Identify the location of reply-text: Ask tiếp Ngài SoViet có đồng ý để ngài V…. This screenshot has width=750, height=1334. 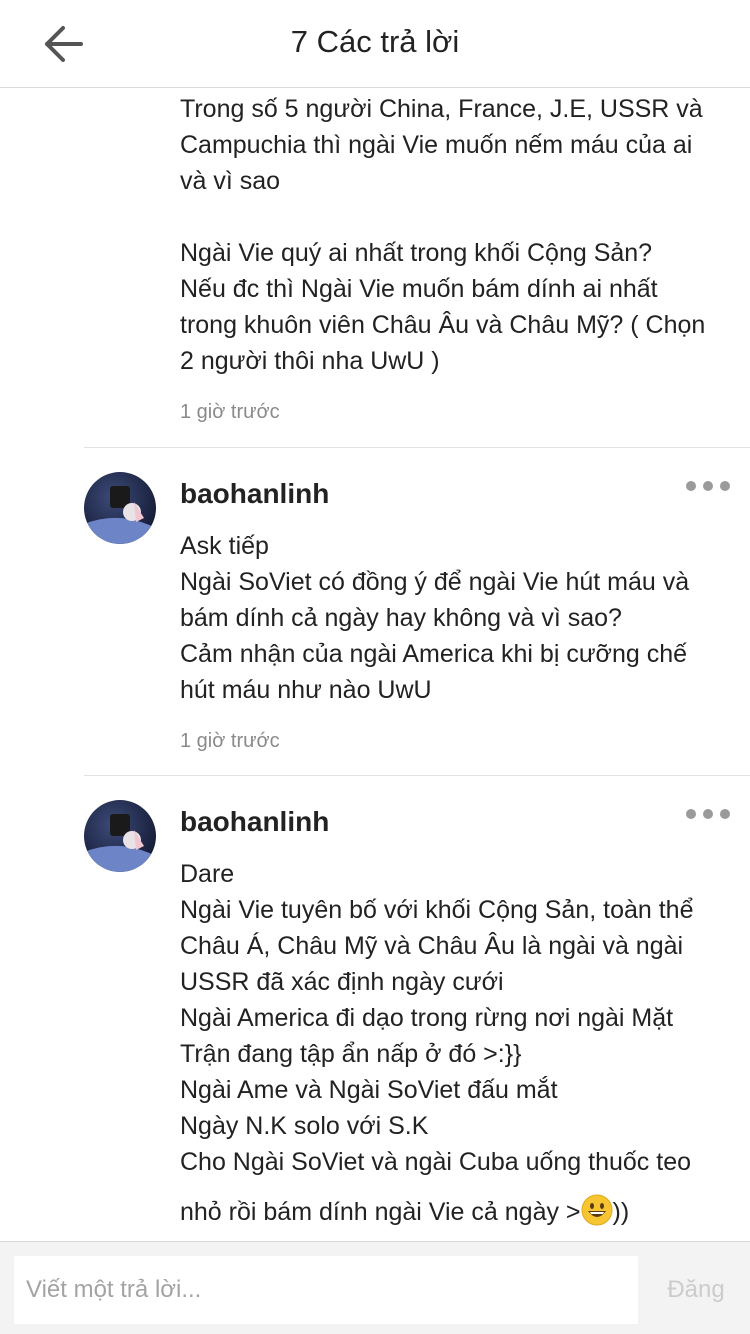
(435, 618).